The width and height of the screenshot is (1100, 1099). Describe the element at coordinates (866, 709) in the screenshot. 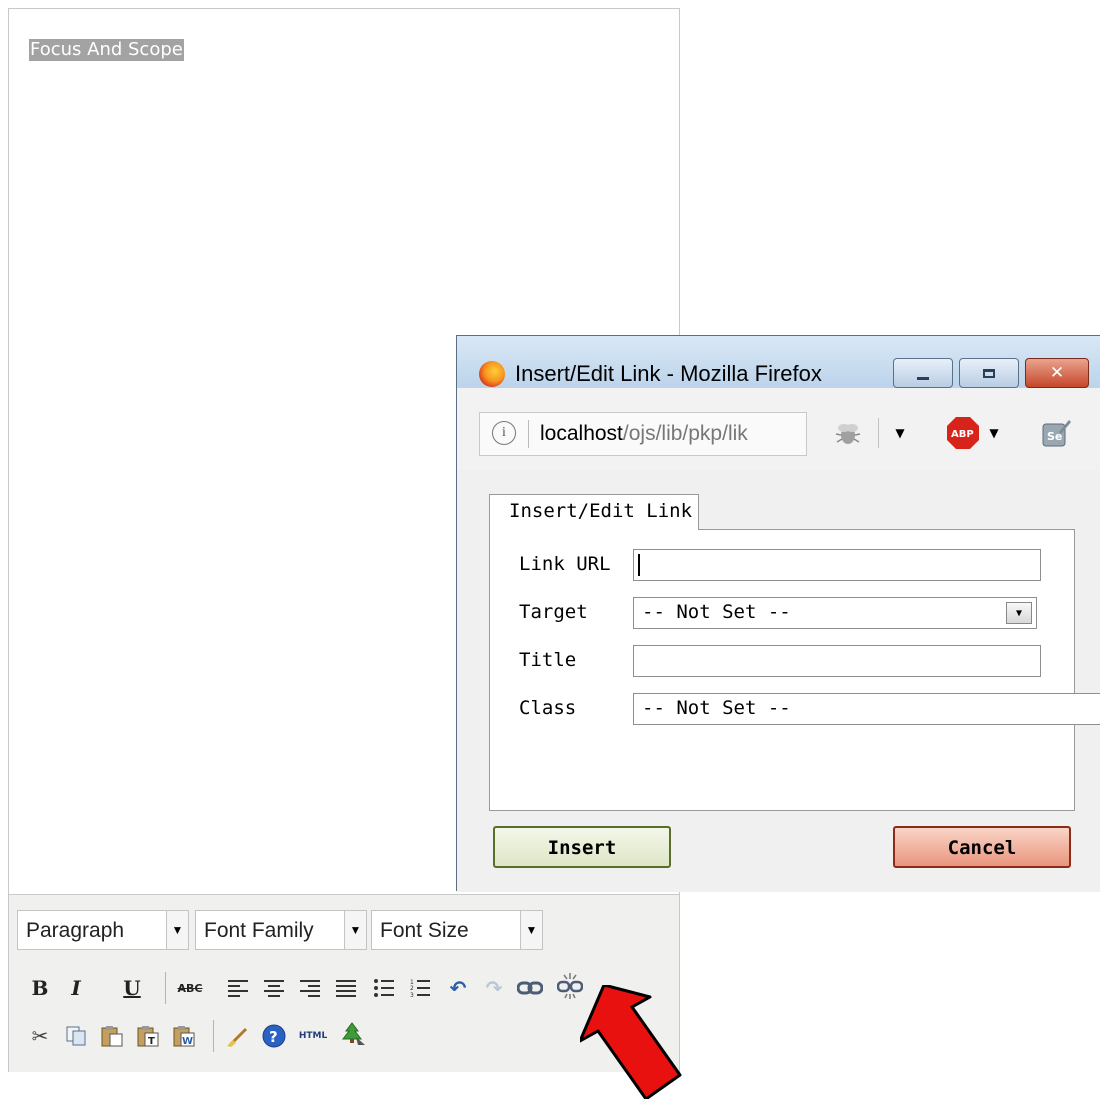

I see `class-select: -- Not Set --` at that location.